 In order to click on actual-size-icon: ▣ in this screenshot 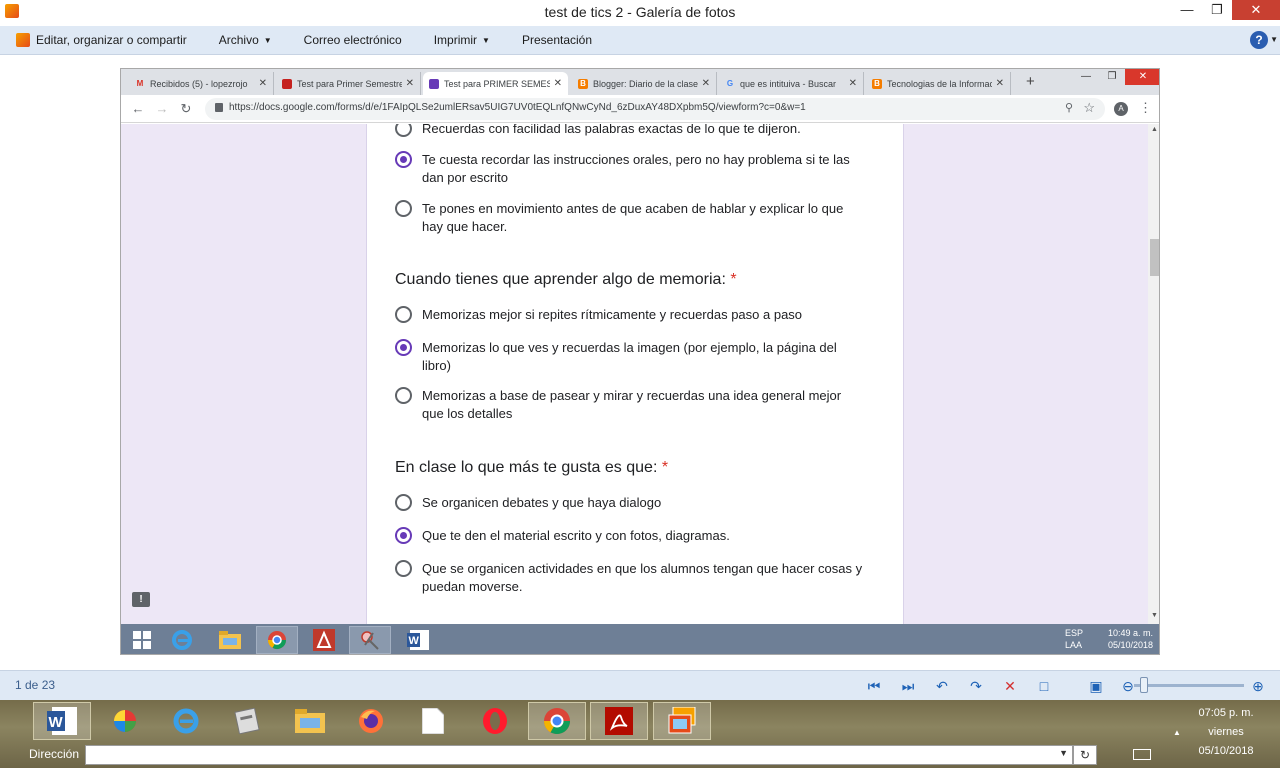, I will do `click(1096, 686)`.